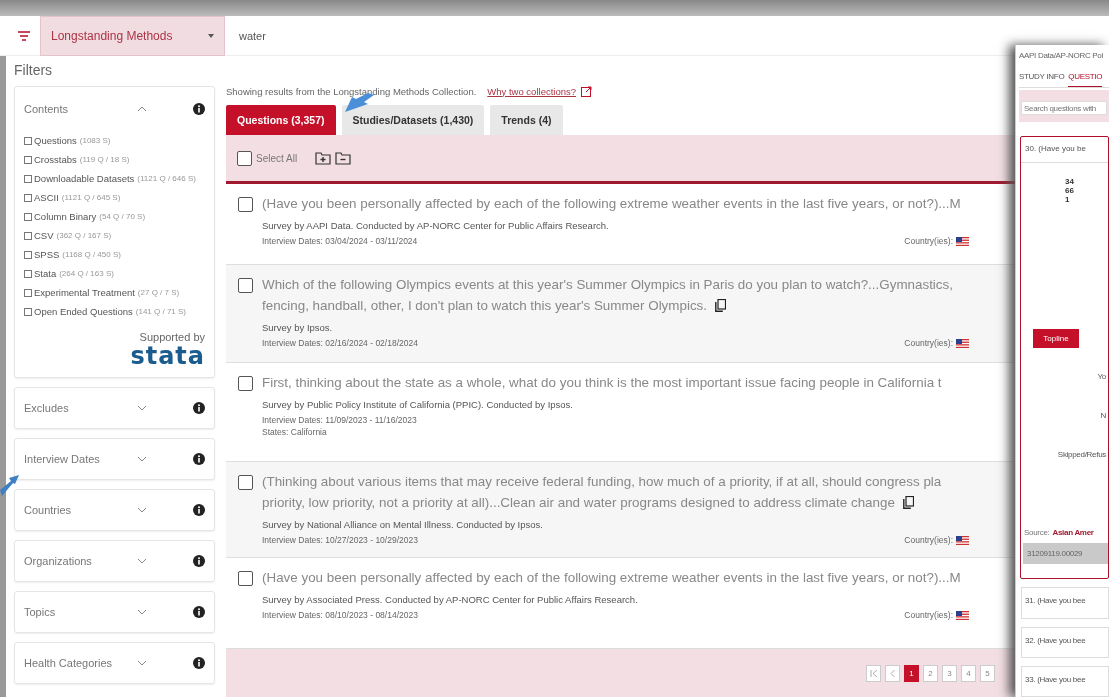  What do you see at coordinates (84, 178) in the screenshot?
I see `option-label: Downloadable Datasets` at bounding box center [84, 178].